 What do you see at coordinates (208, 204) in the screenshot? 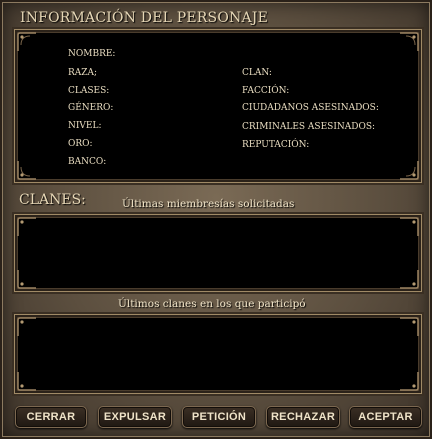
I see `requested-memberships-label: Últimas miembresías solicitadas` at bounding box center [208, 204].